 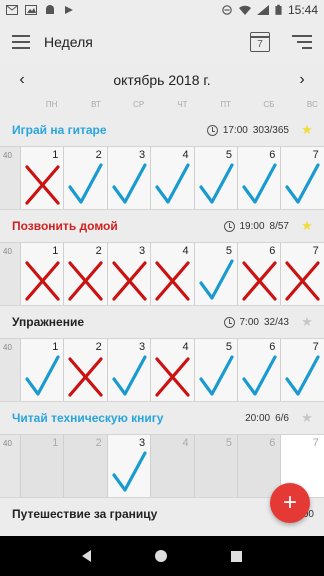 I want to click on habit-name: Играй на гитаре, so click(x=59, y=130).